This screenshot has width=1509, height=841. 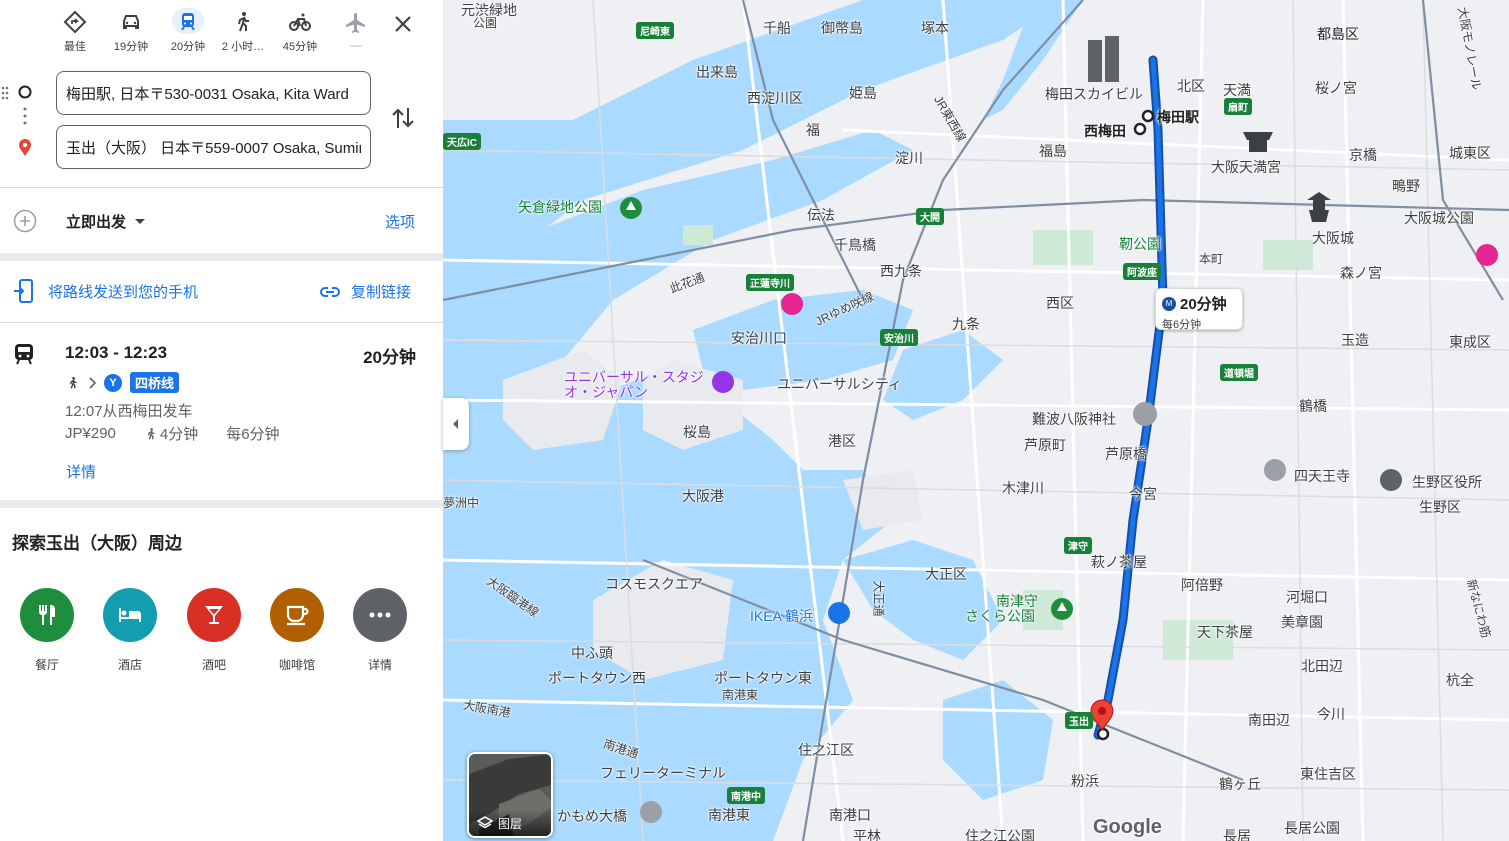 I want to click on divider, so click(x=221, y=187).